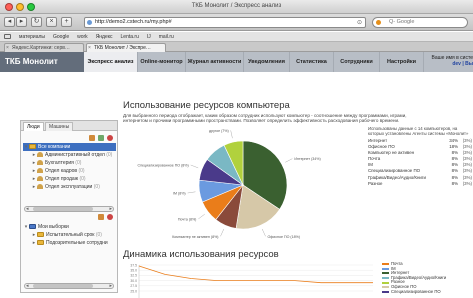 The image size is (473, 298). What do you see at coordinates (225, 22) in the screenshot?
I see `address-bar: http://demo2.cstech.ru/my.php# ⊙` at bounding box center [225, 22].